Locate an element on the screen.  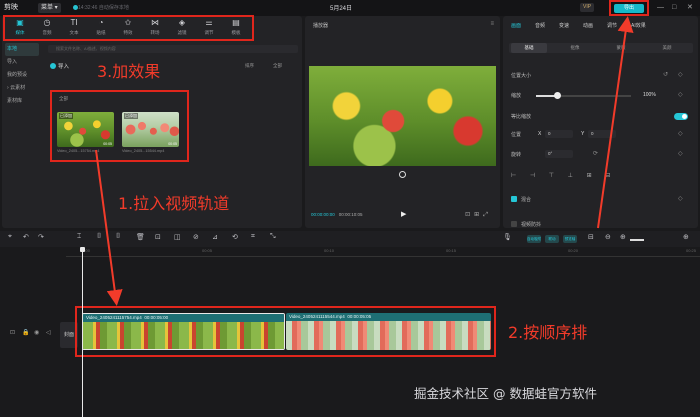
lock-track-icon: 🔒 is located at coordinates (25, 332).